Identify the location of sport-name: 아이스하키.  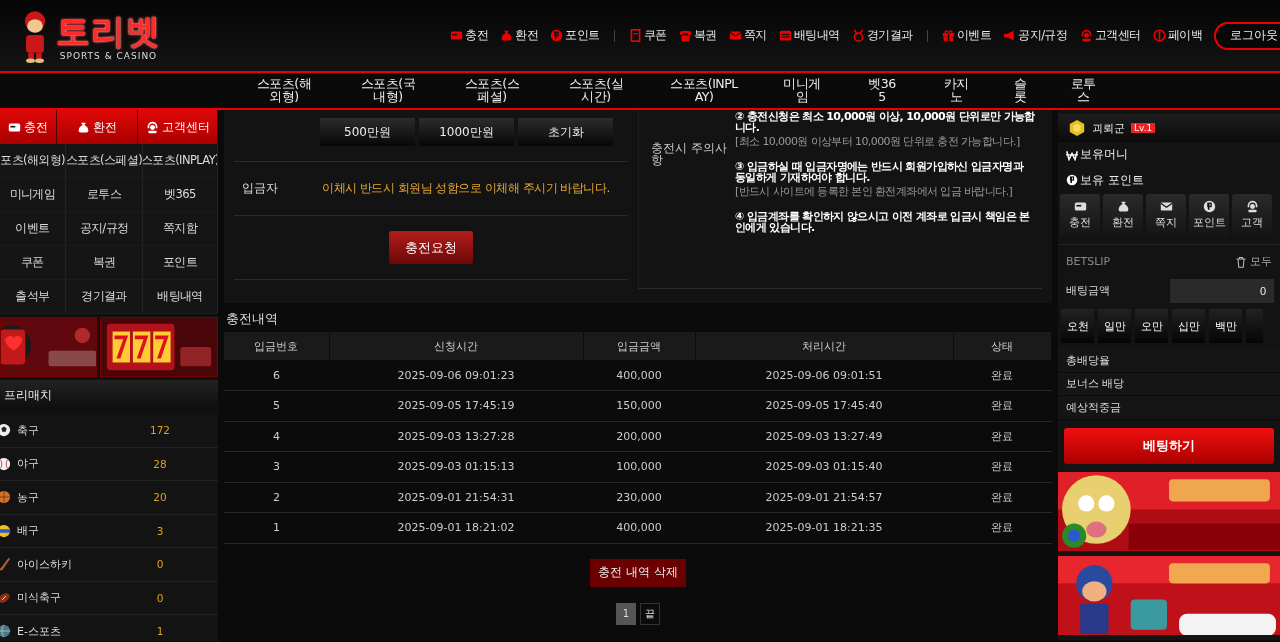
(45, 564).